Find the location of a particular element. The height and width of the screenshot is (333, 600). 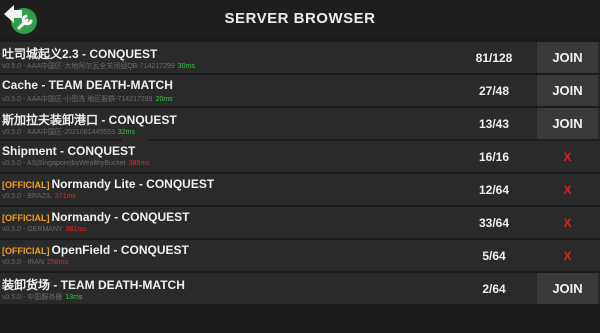

top-bar: SERVER BROWSER is located at coordinates (300, 18).